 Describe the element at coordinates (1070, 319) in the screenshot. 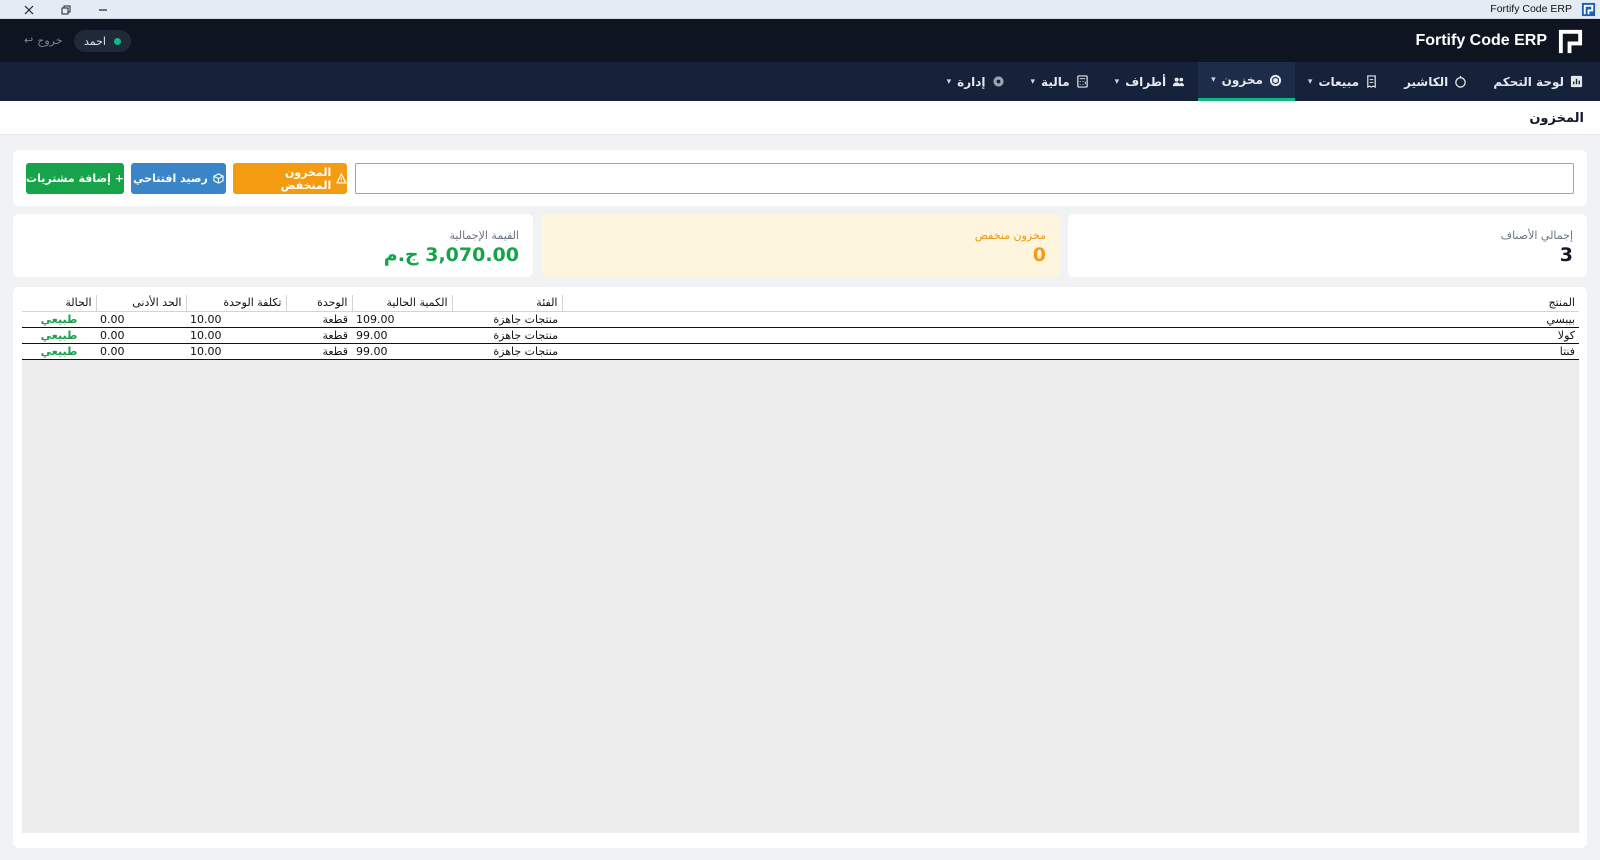

I see `cell-product: بيبسي` at that location.